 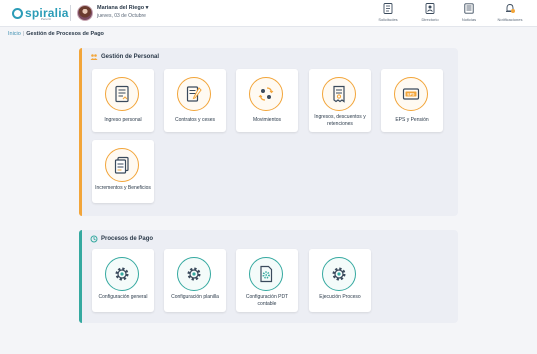 I want to click on card-label: Configuración general, so click(x=123, y=297).